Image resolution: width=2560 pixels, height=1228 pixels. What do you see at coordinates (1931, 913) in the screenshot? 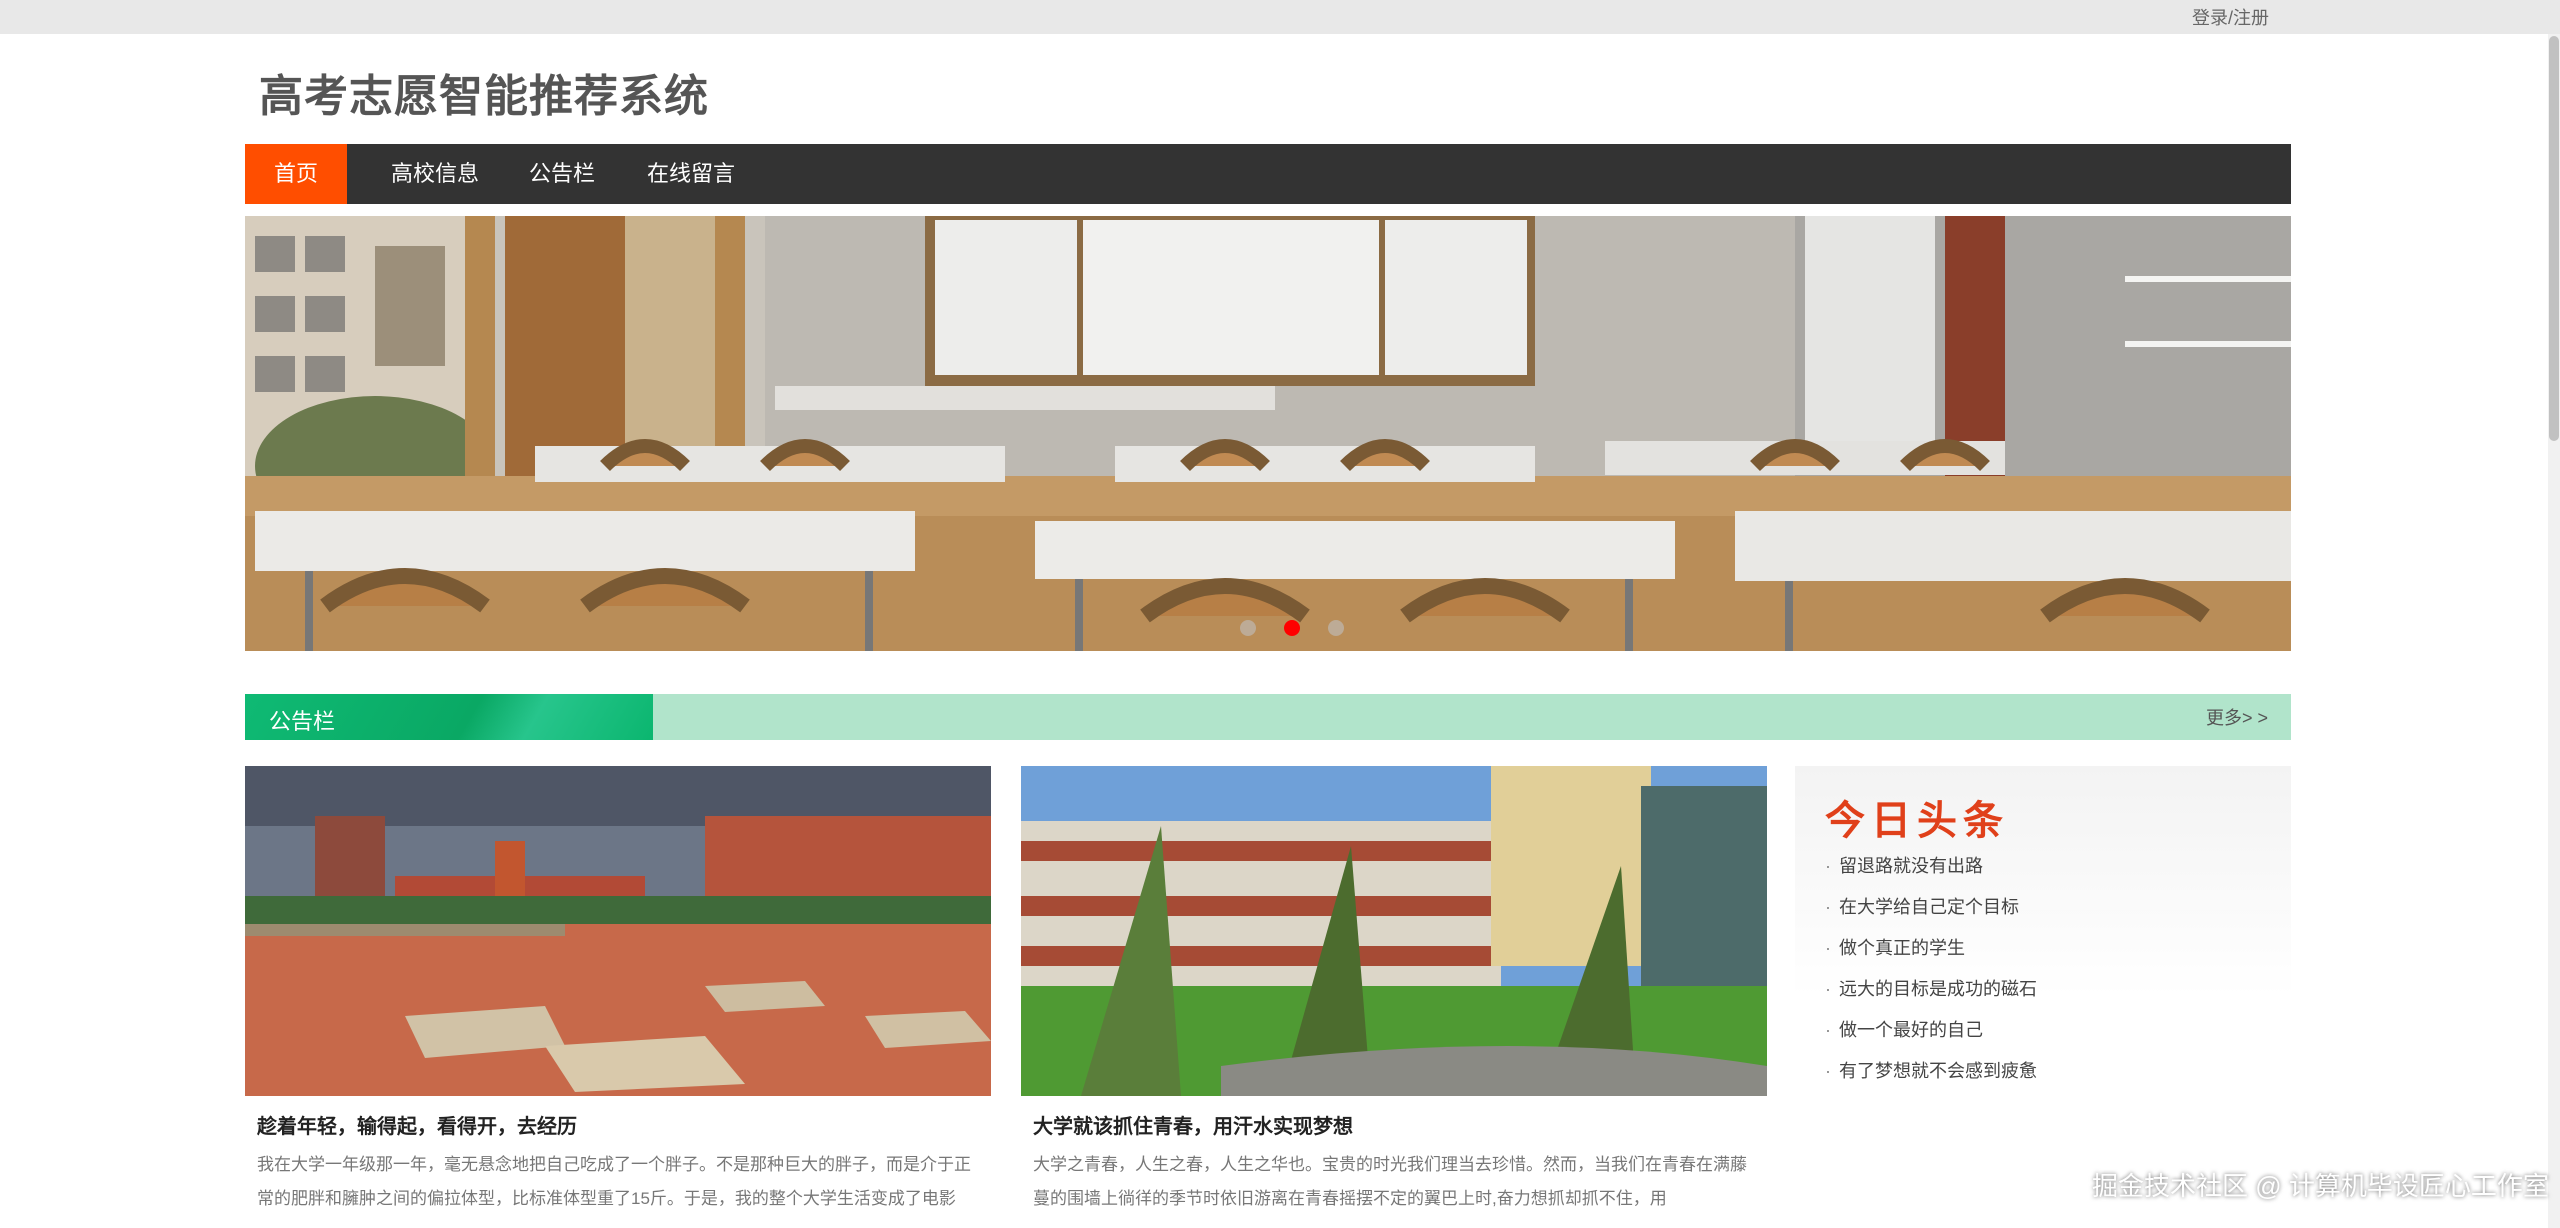
I see `headline-item: · 在大学给自己定个目标` at bounding box center [1931, 913].